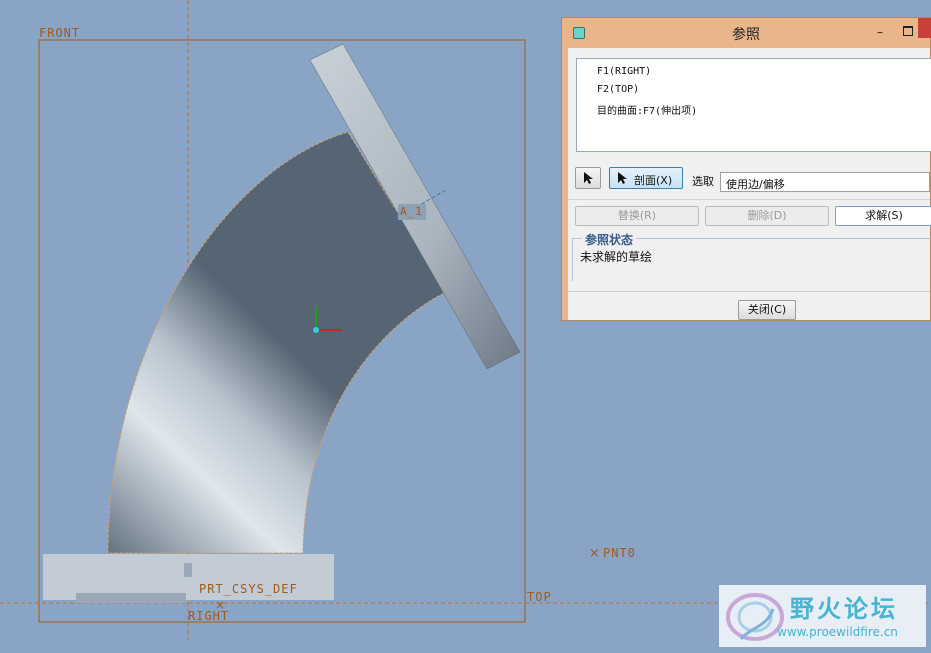  Describe the element at coordinates (539, 597) in the screenshot. I see `datum-top-label: TOP` at that location.